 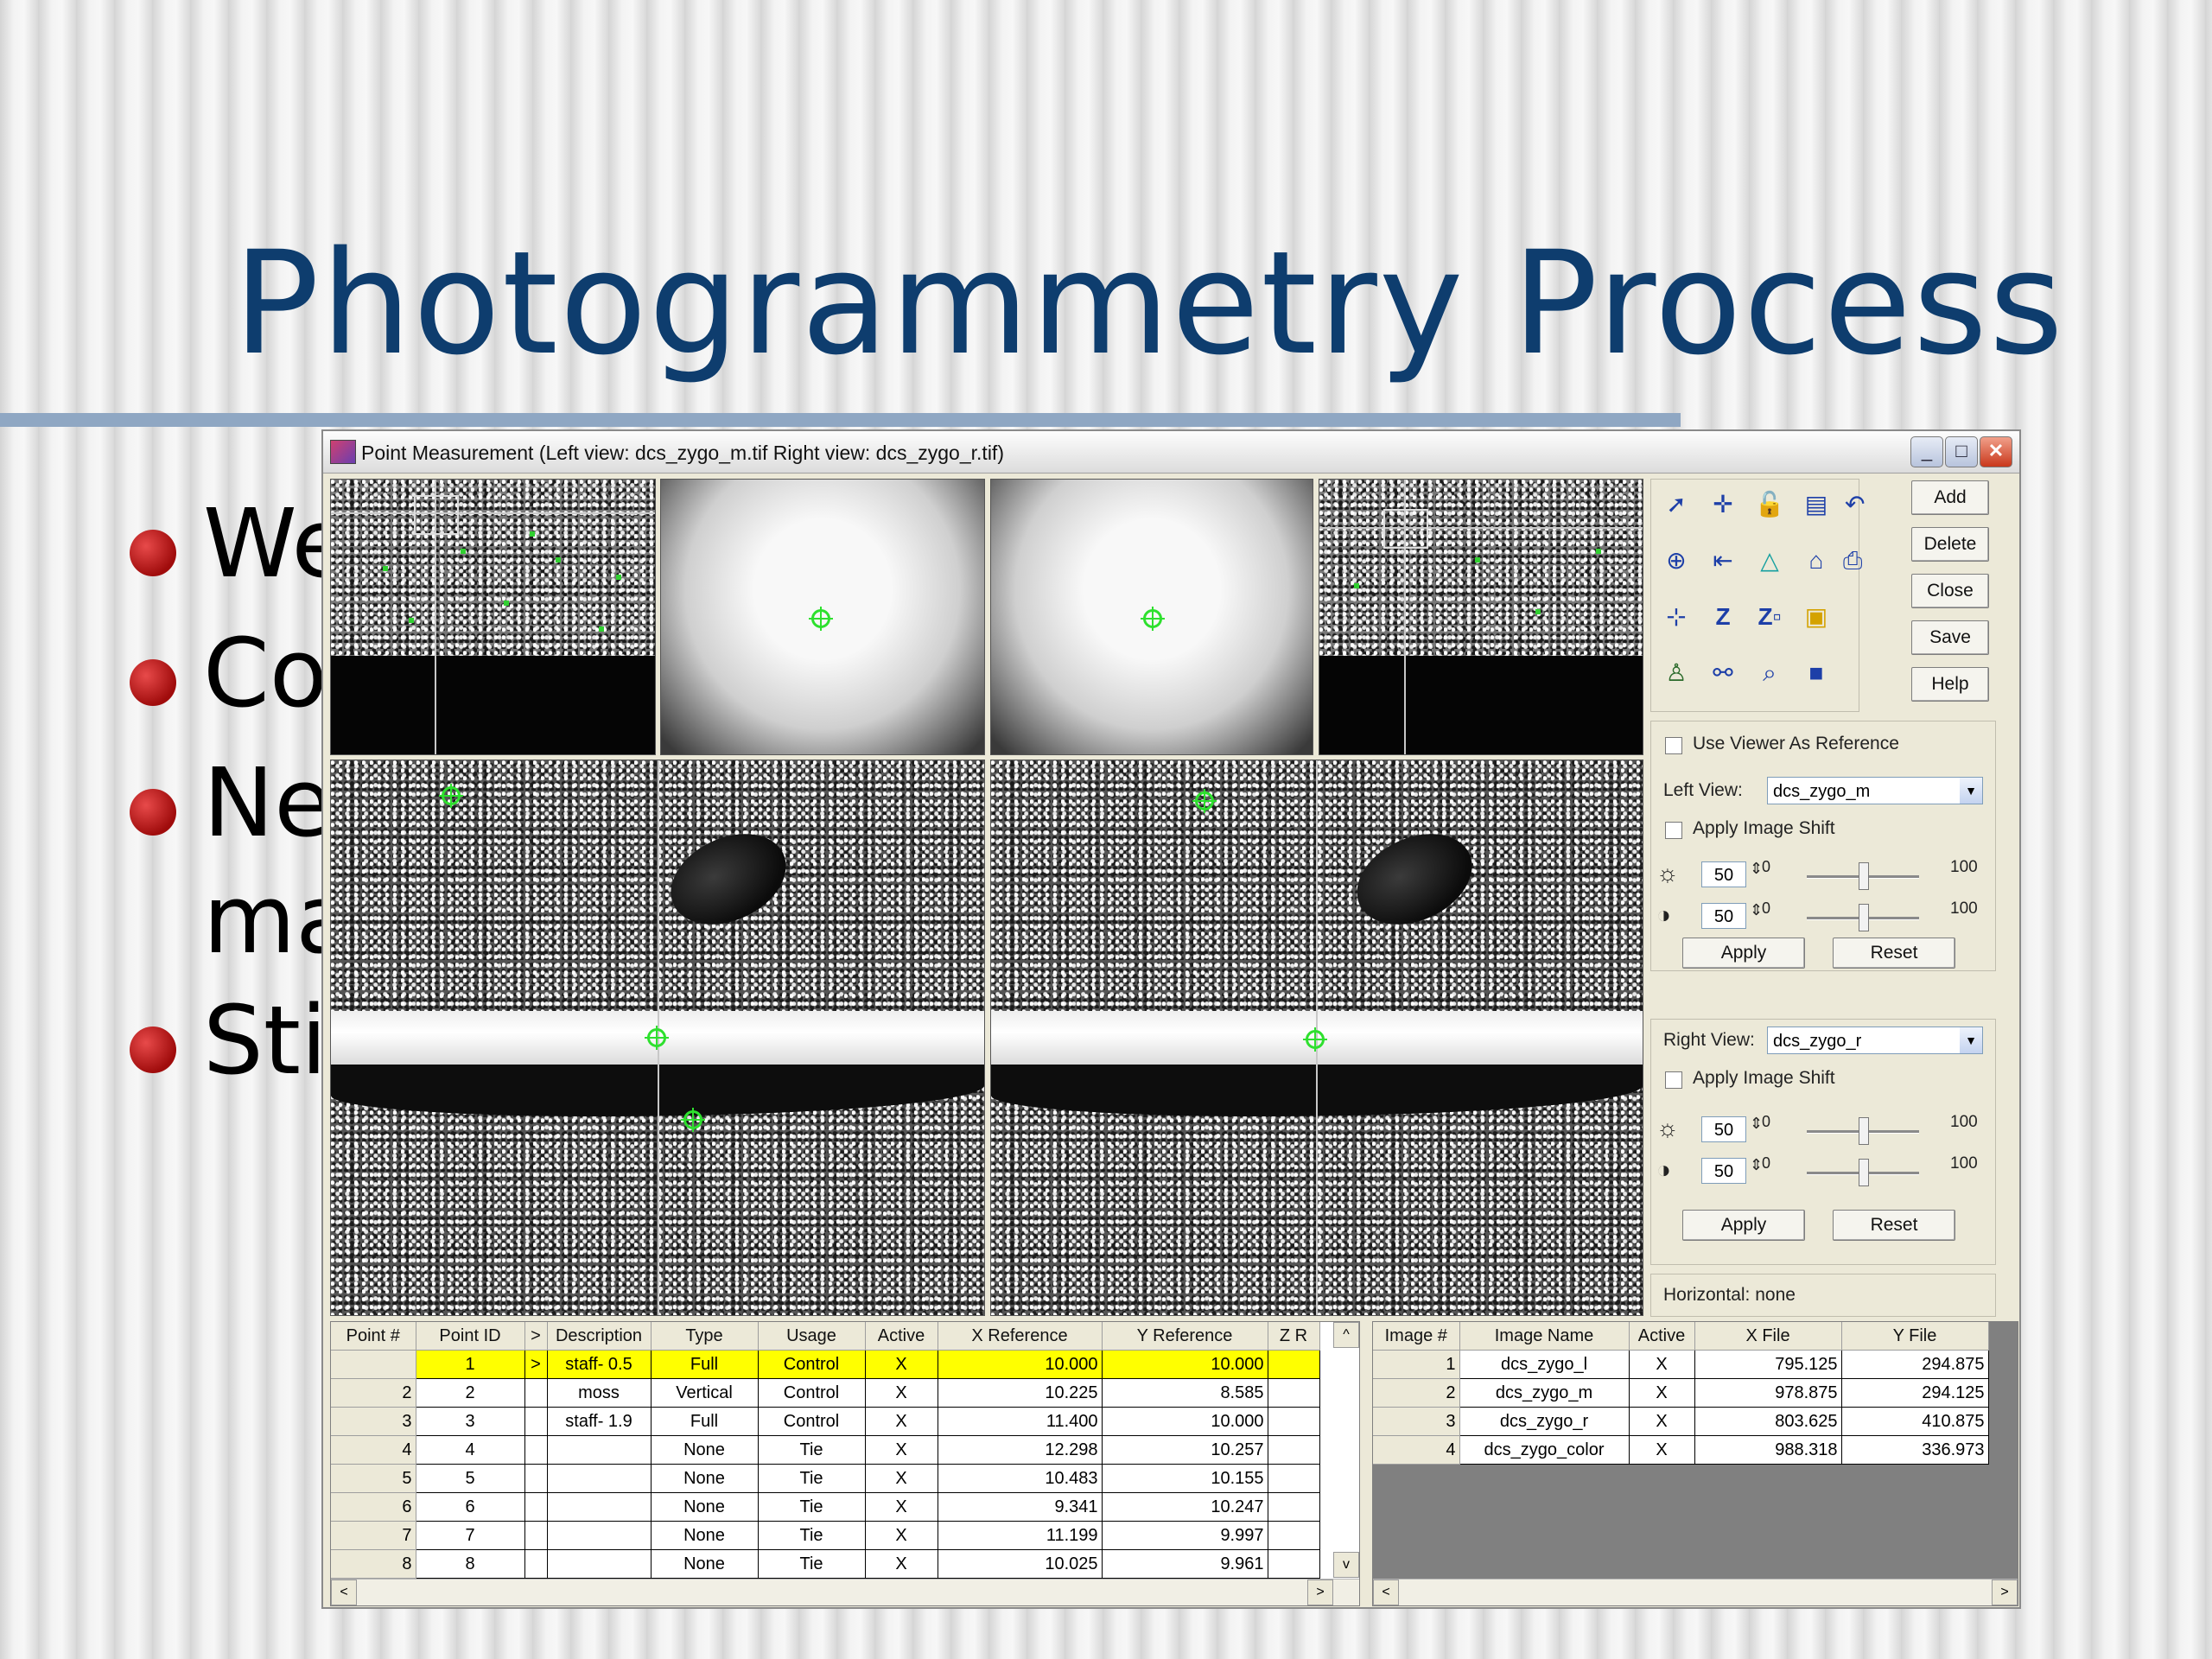 I want to click on table-cell: 10.025, so click(x=1021, y=1564).